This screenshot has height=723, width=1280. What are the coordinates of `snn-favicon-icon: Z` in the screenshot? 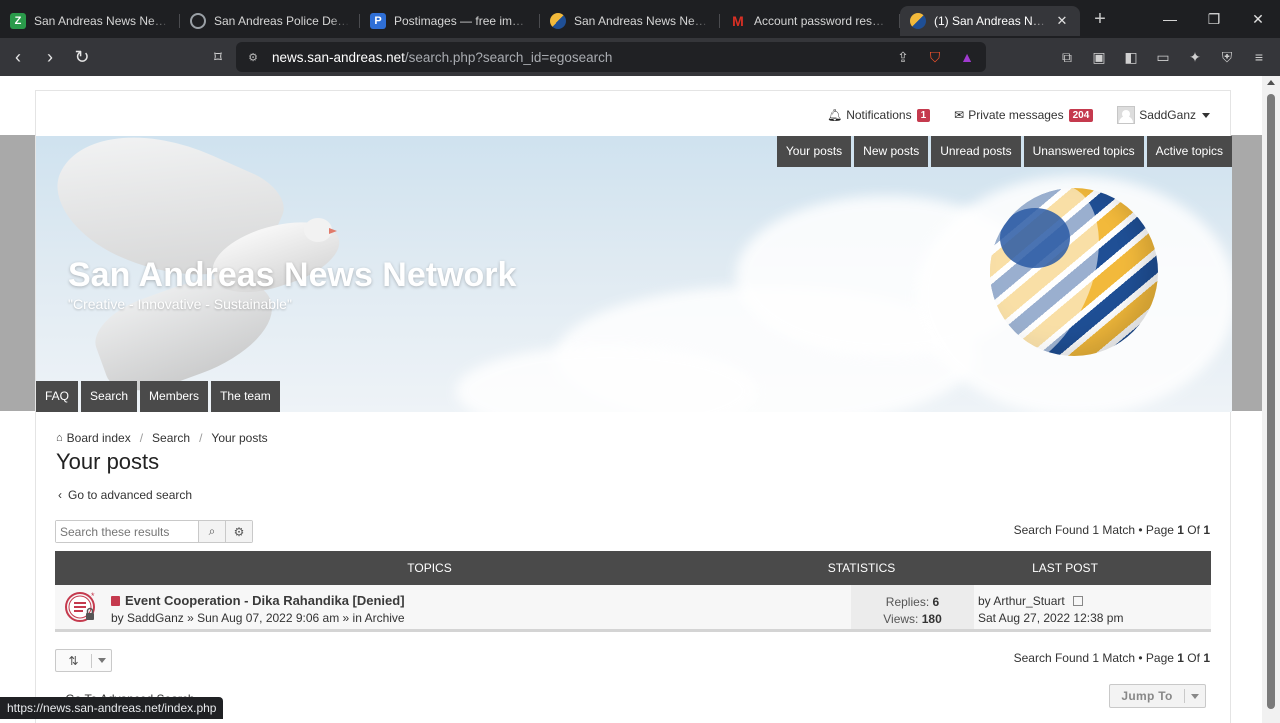 It's located at (18, 21).